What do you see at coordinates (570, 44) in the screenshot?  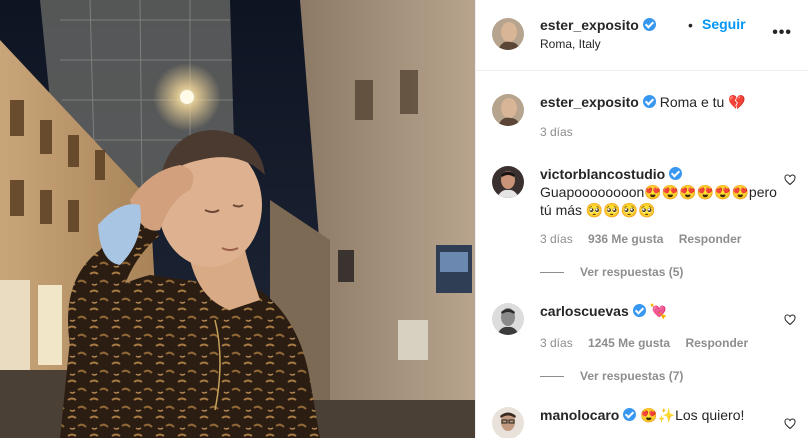 I see `post-location: Roma, Italy` at bounding box center [570, 44].